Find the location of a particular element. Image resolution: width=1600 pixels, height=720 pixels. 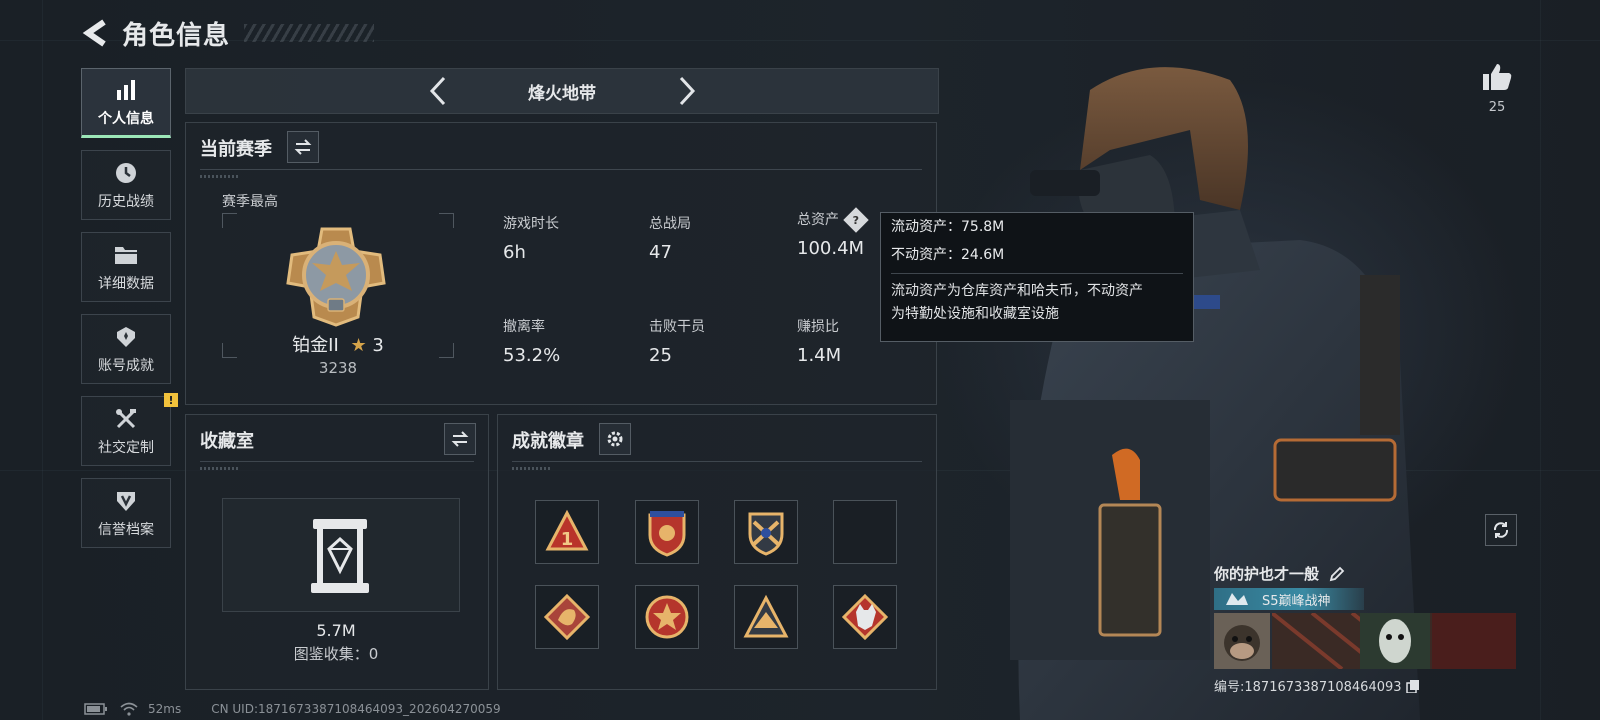

stat-value: 1.4M is located at coordinates (819, 355).